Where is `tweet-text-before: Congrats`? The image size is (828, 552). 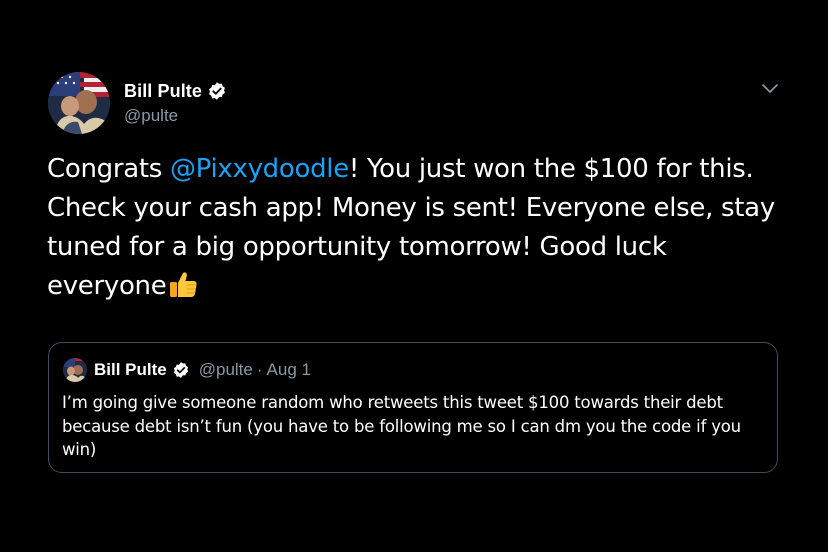
tweet-text-before: Congrats is located at coordinates (108, 169).